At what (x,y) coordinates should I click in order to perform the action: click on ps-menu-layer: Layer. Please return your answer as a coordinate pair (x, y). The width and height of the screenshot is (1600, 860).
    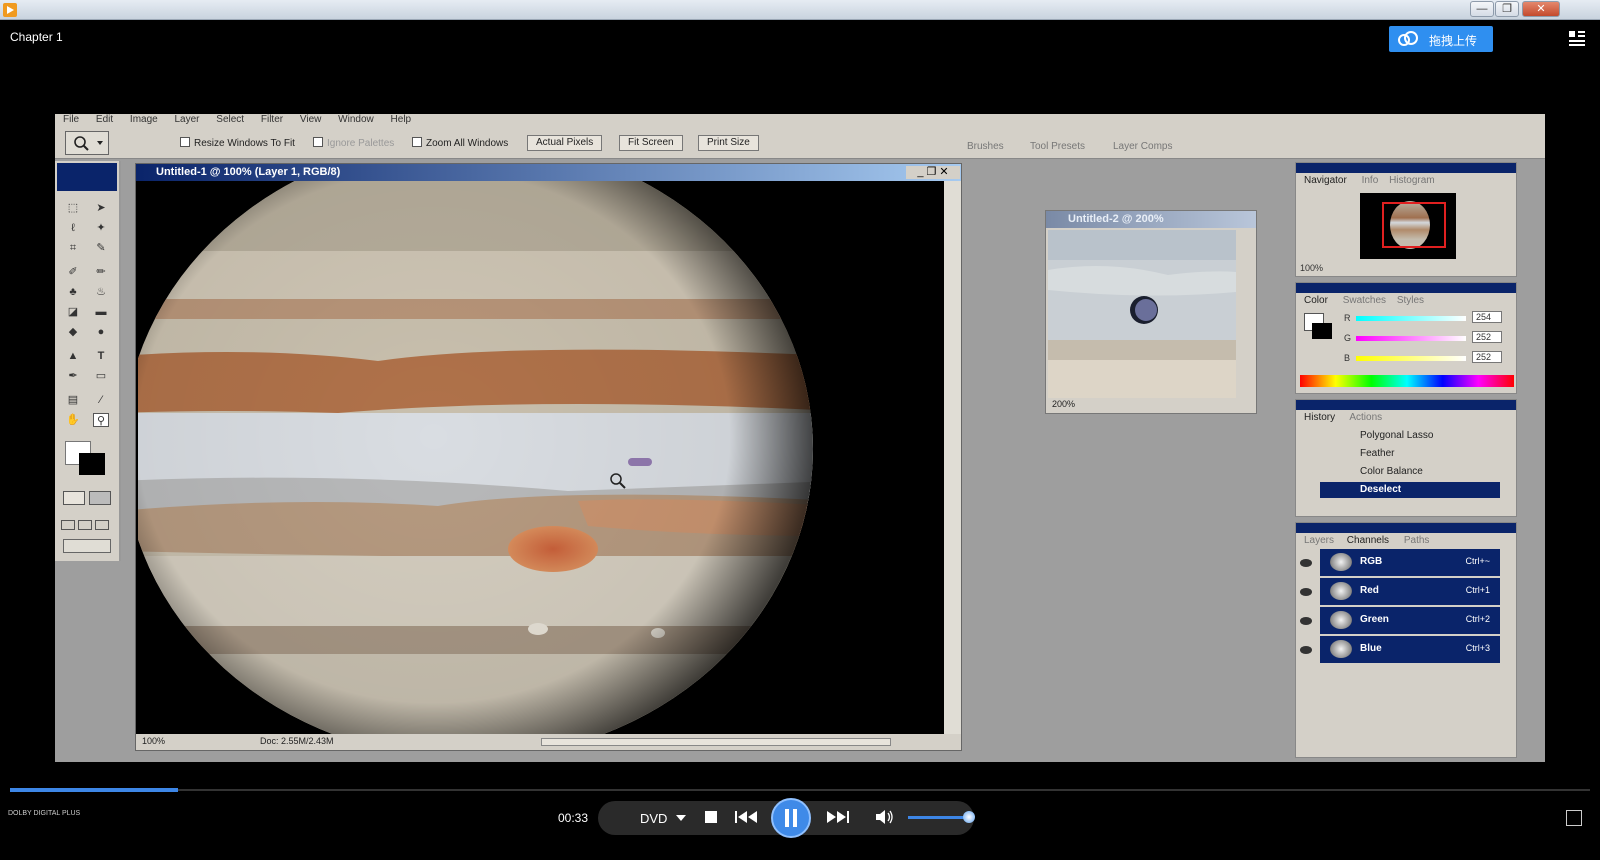
    Looking at the image, I should click on (187, 119).